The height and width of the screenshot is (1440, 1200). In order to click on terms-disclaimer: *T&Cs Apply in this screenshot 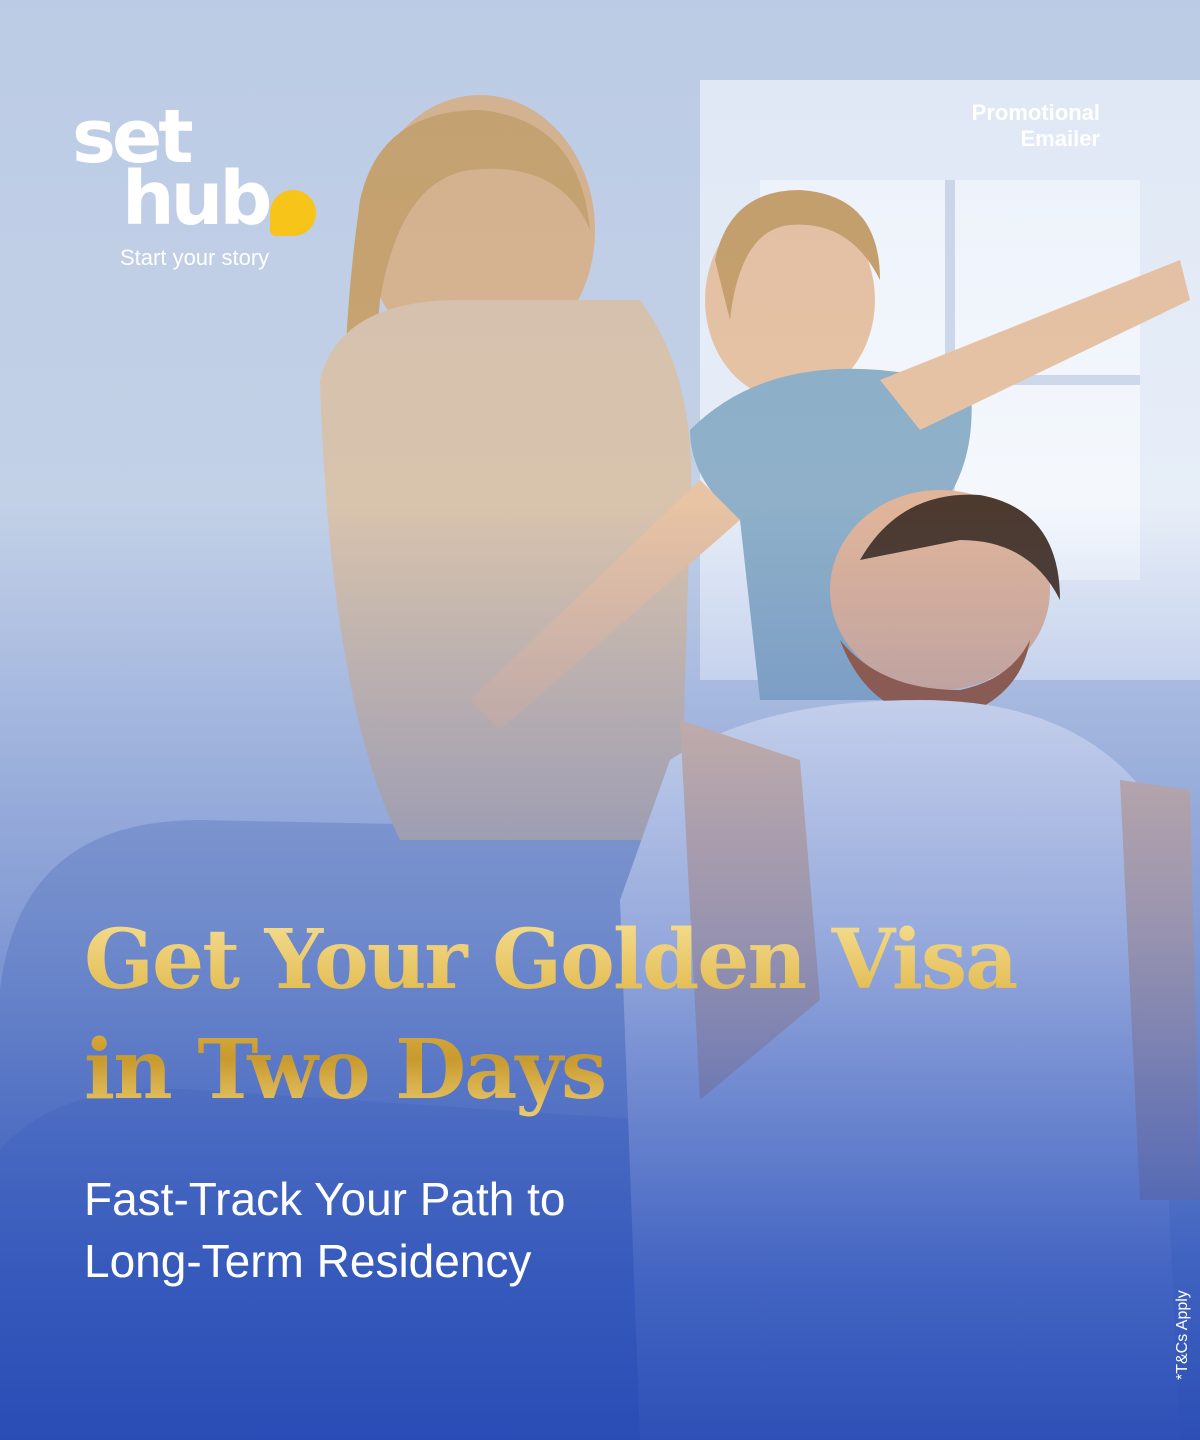, I will do `click(1183, 1335)`.